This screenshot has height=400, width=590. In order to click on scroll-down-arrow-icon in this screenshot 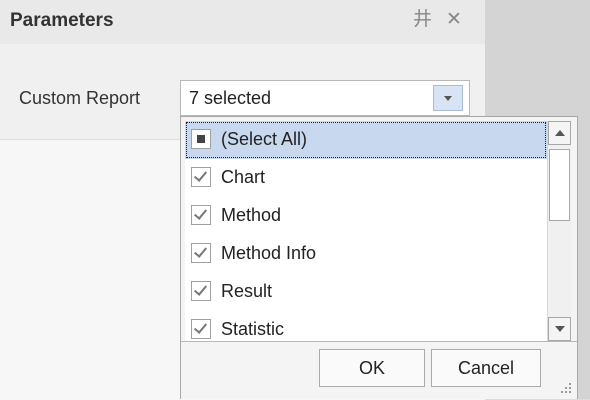, I will do `click(560, 329)`.